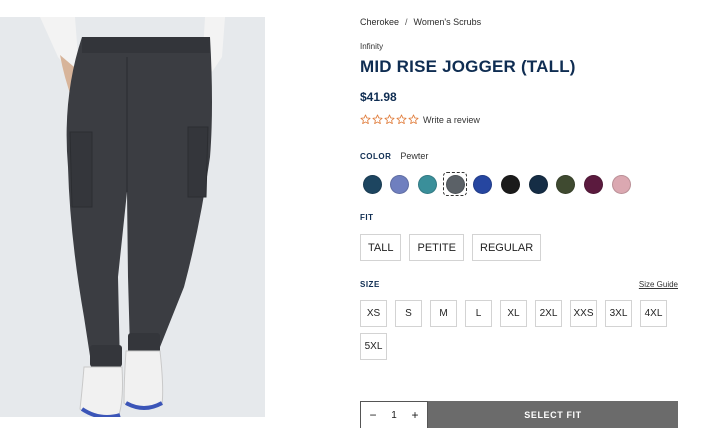 Image resolution: width=720 pixels, height=428 pixels. Describe the element at coordinates (376, 156) in the screenshot. I see `color-label: COLOR` at that location.